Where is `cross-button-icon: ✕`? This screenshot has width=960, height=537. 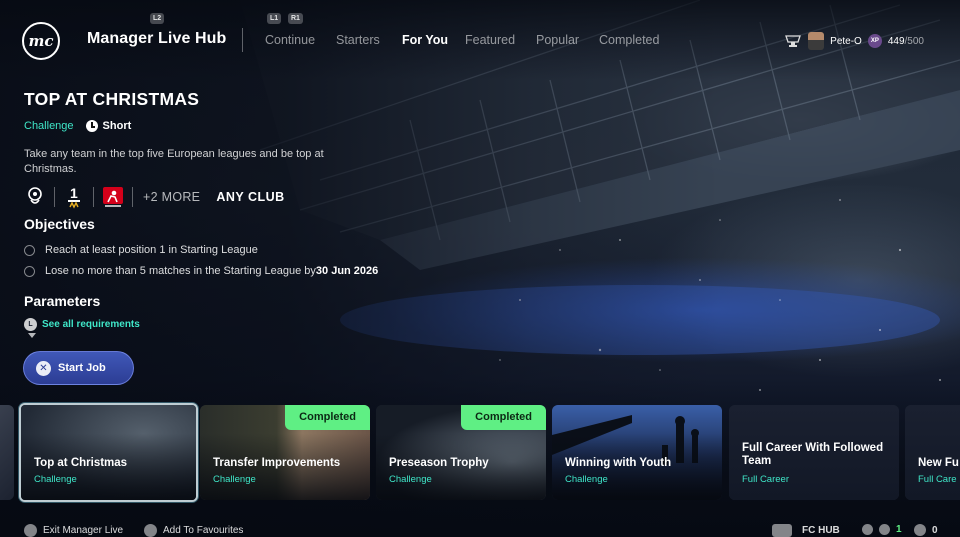 cross-button-icon: ✕ is located at coordinates (43, 368).